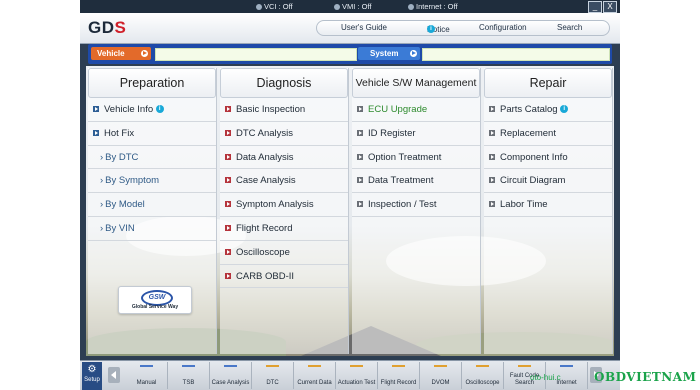 This screenshot has width=700, height=390. What do you see at coordinates (114, 375) in the screenshot?
I see `toolbar-scroll-left-button` at bounding box center [114, 375].